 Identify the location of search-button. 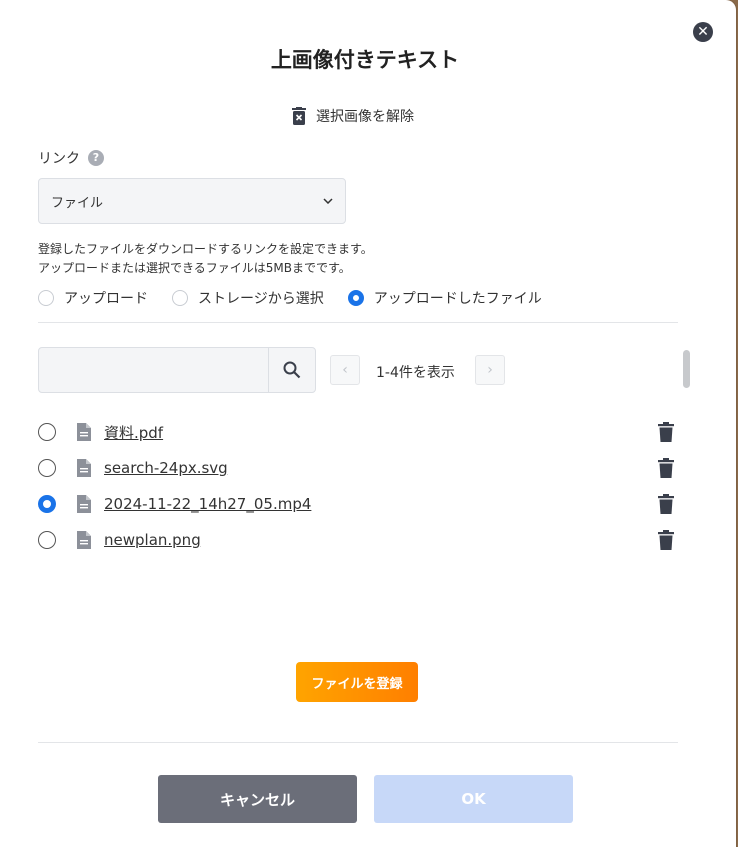
(291, 370).